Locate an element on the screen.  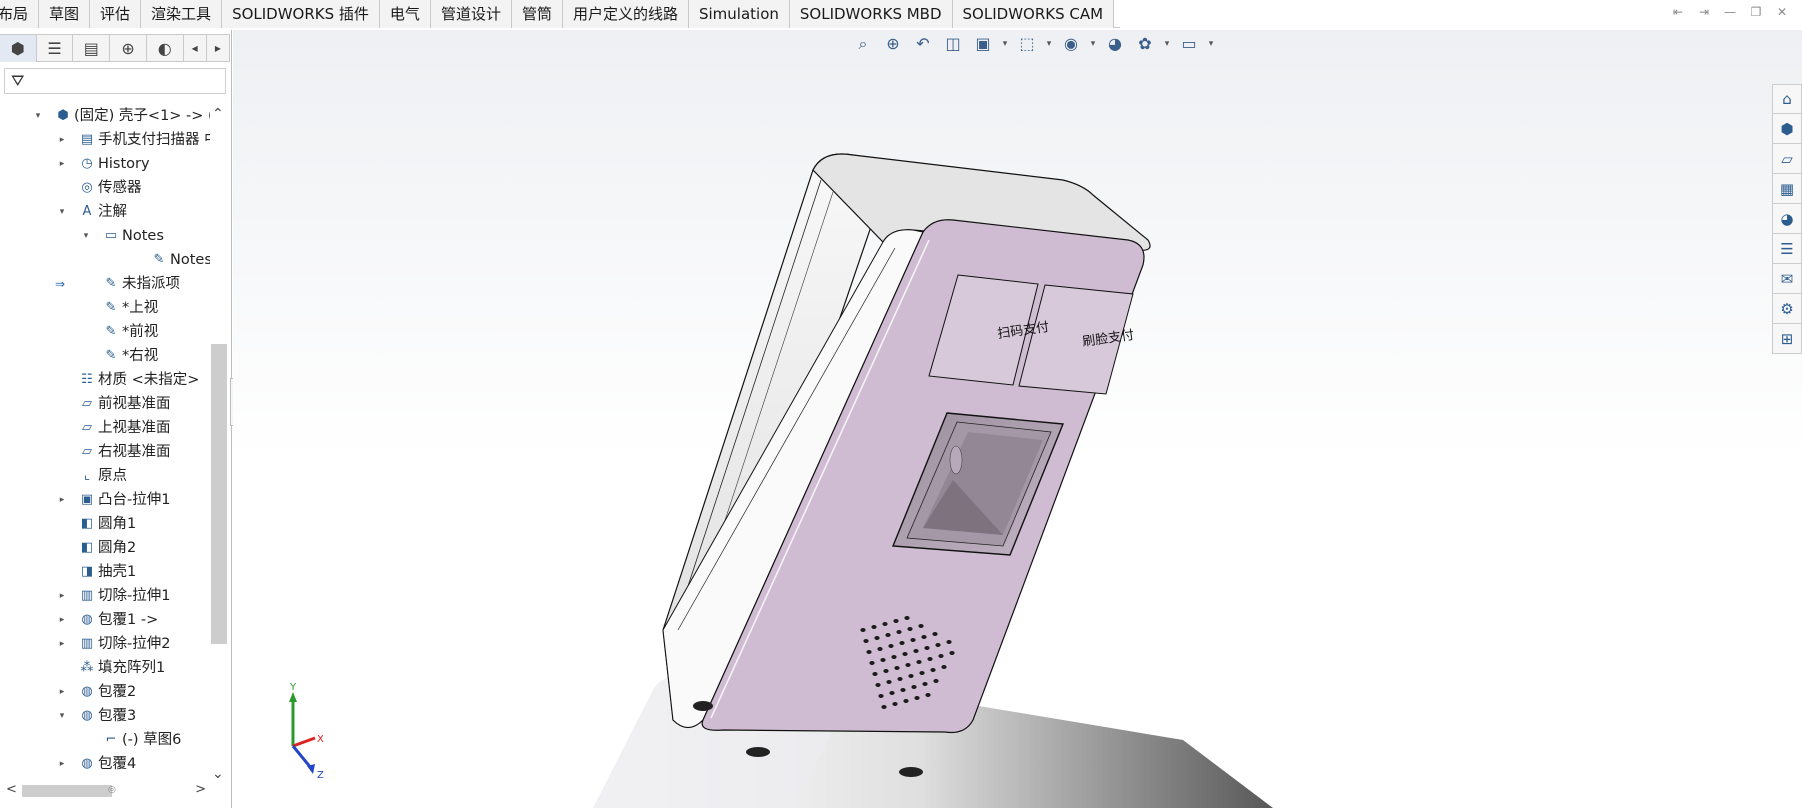
tree-row: ◨ 抽壳1 is located at coordinates (105, 572).